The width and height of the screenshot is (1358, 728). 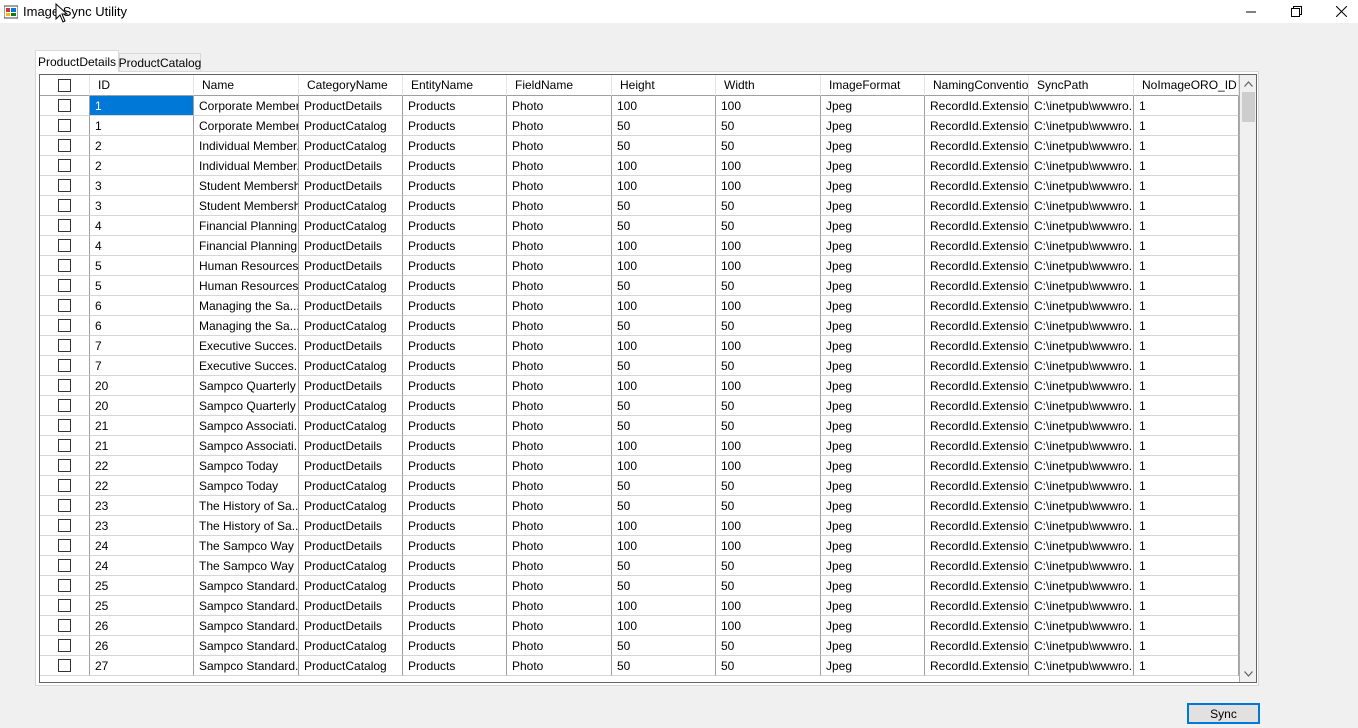 What do you see at coordinates (246, 386) in the screenshot?
I see `cell-name: Sampco Quarterly` at bounding box center [246, 386].